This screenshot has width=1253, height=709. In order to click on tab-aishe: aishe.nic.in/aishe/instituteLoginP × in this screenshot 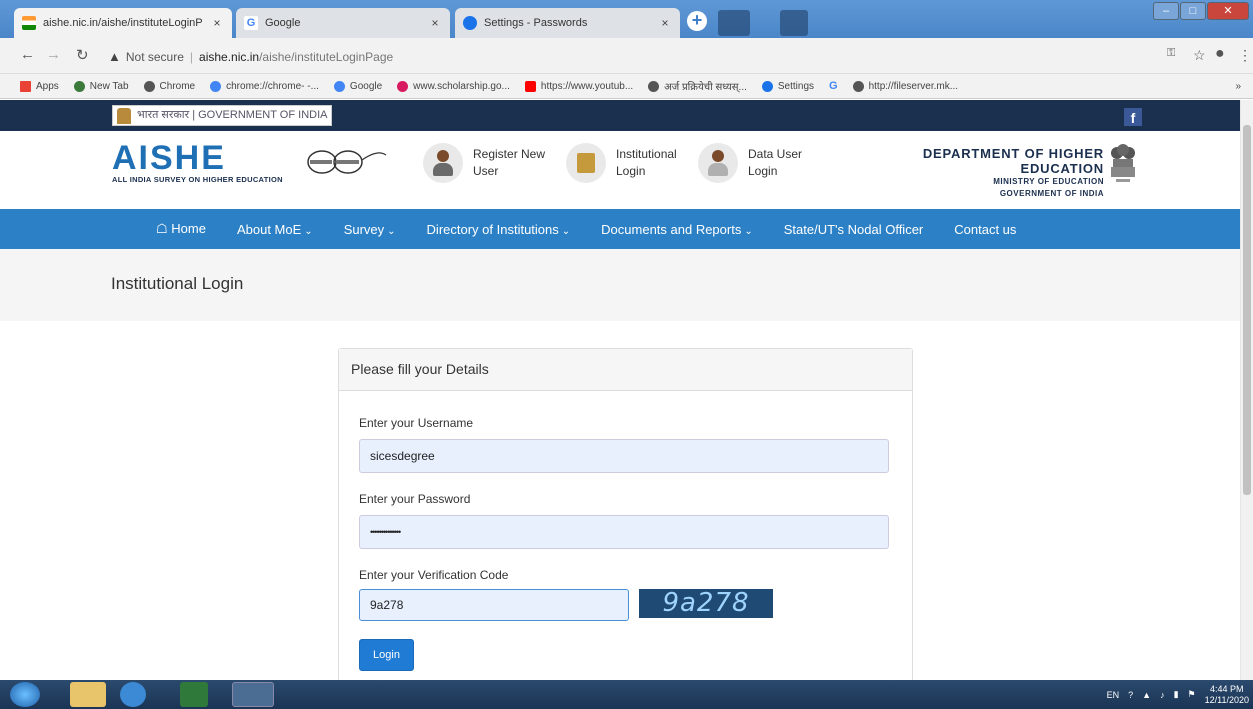, I will do `click(123, 23)`.